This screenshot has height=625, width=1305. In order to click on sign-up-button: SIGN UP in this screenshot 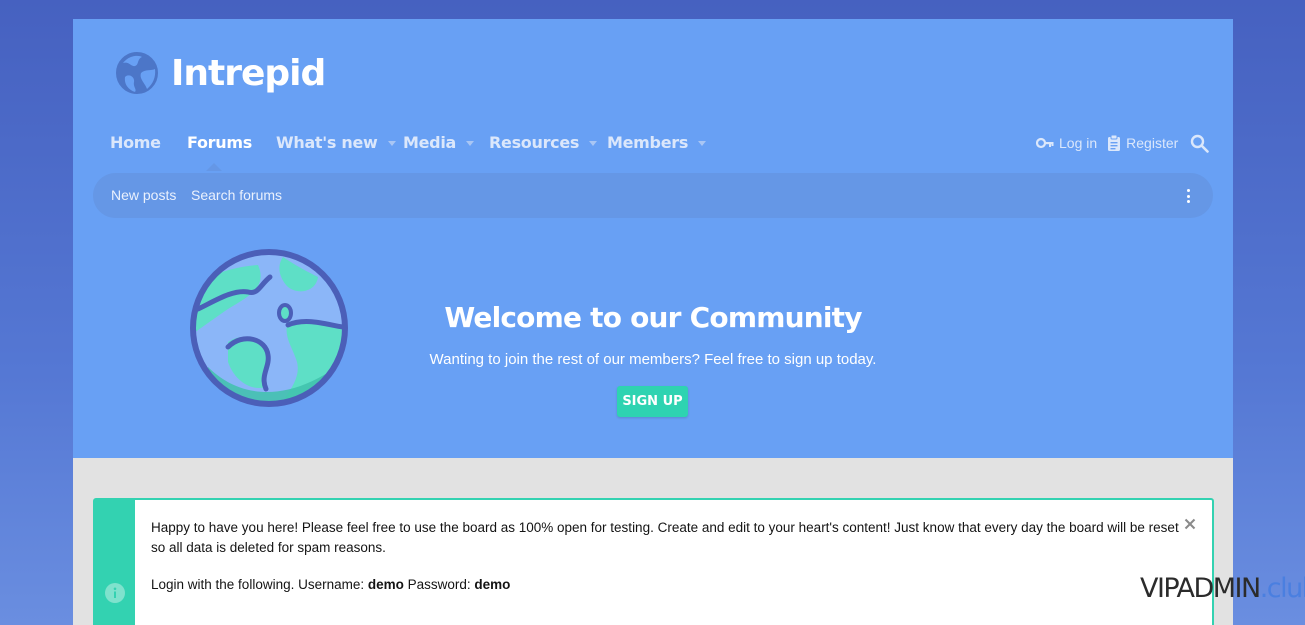, I will do `click(652, 401)`.